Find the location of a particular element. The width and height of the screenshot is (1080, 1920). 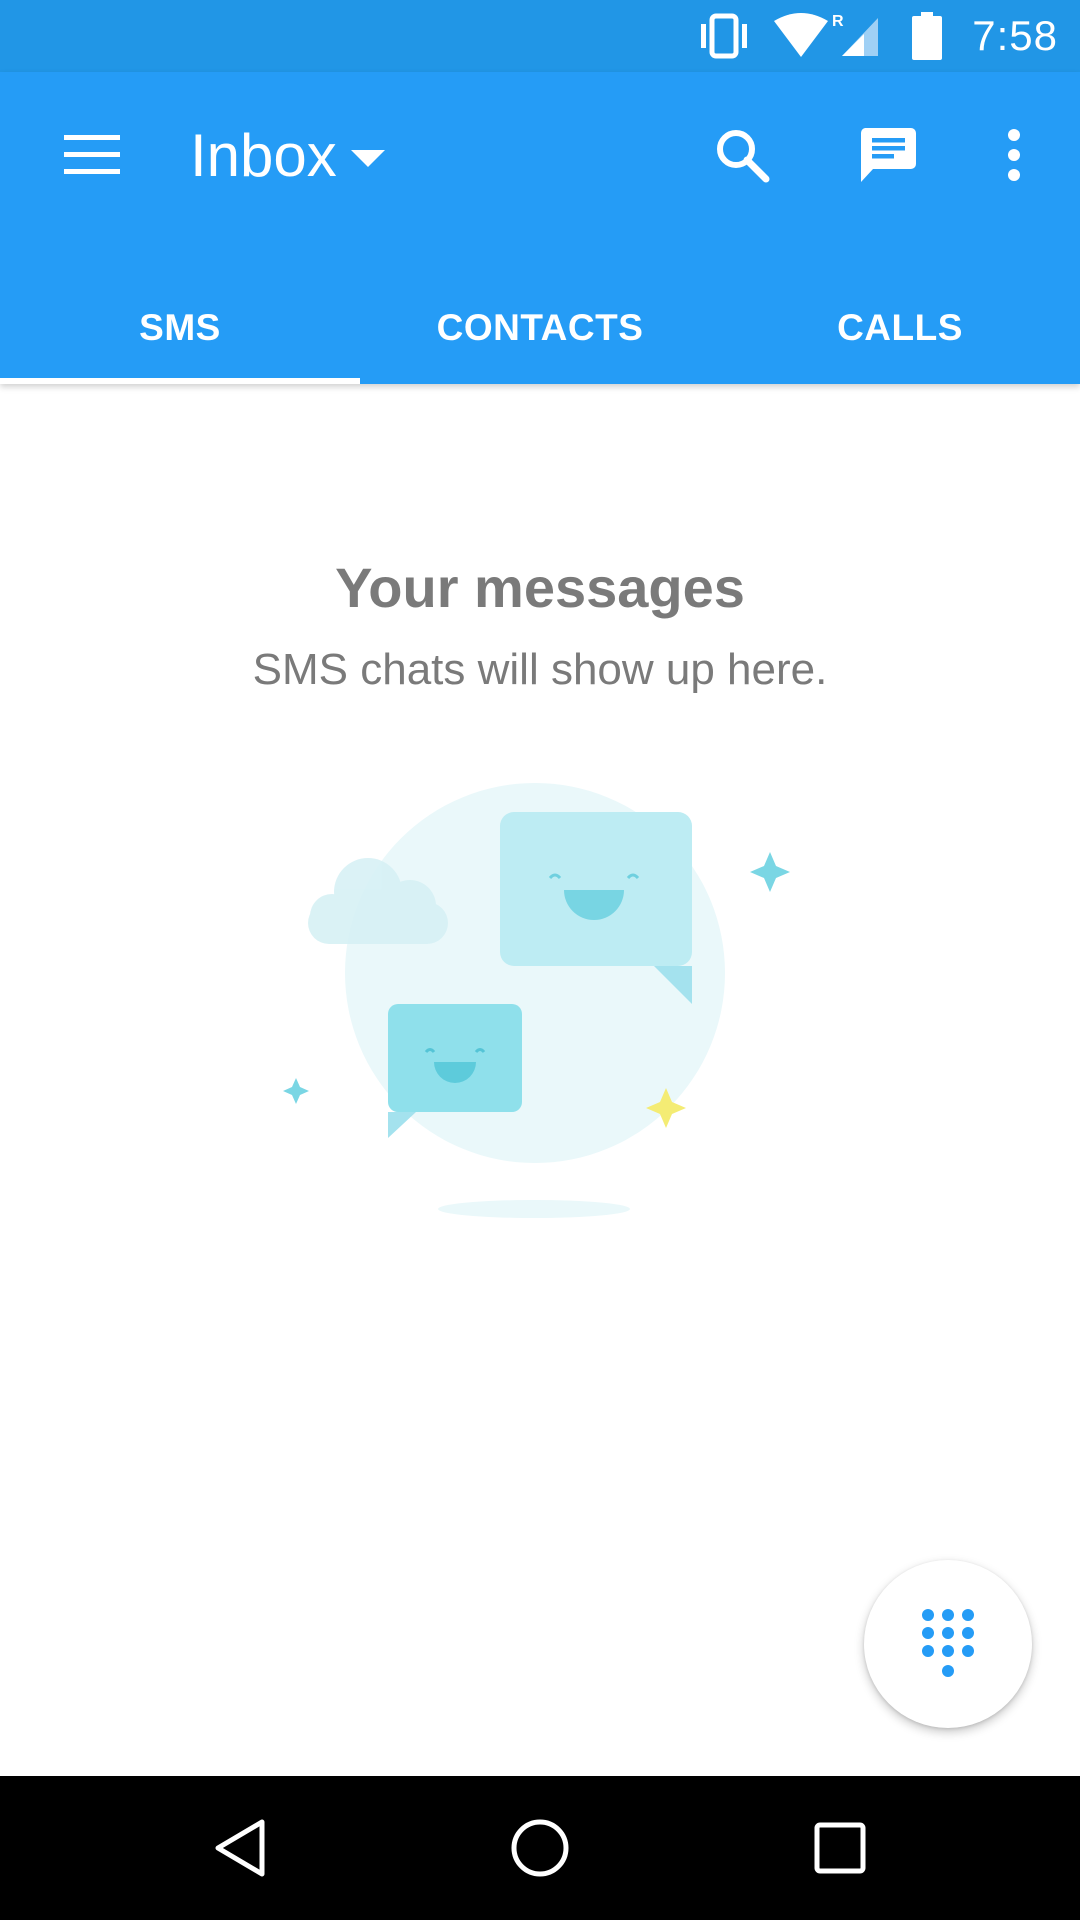

search-icon is located at coordinates (743, 156).